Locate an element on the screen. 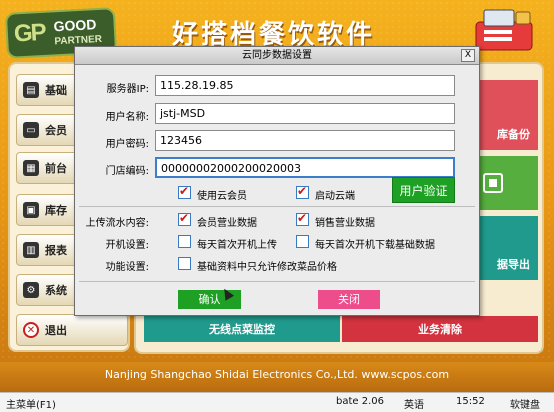 Image resolution: width=554 pixels, height=412 pixels. sidebar-item-label: 退出 is located at coordinates (56, 330).